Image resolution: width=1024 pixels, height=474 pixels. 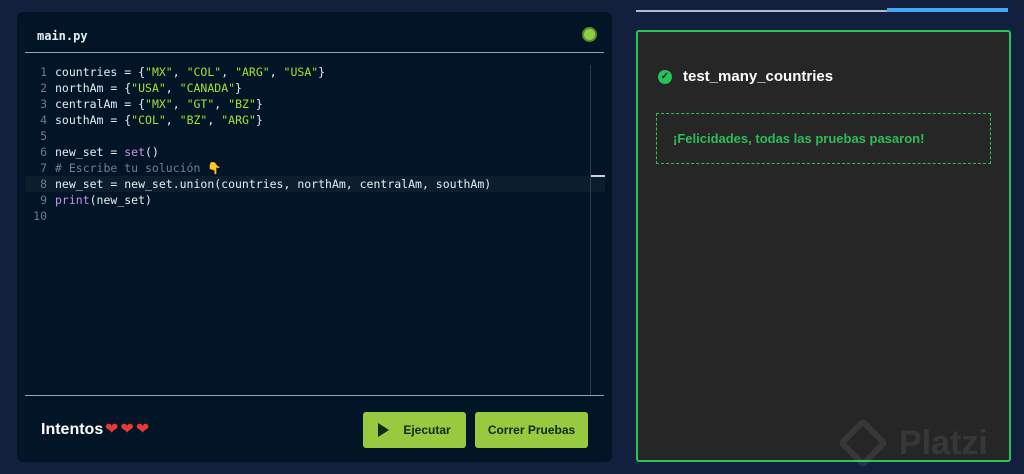 I want to click on line-number: 6, so click(x=43, y=152).